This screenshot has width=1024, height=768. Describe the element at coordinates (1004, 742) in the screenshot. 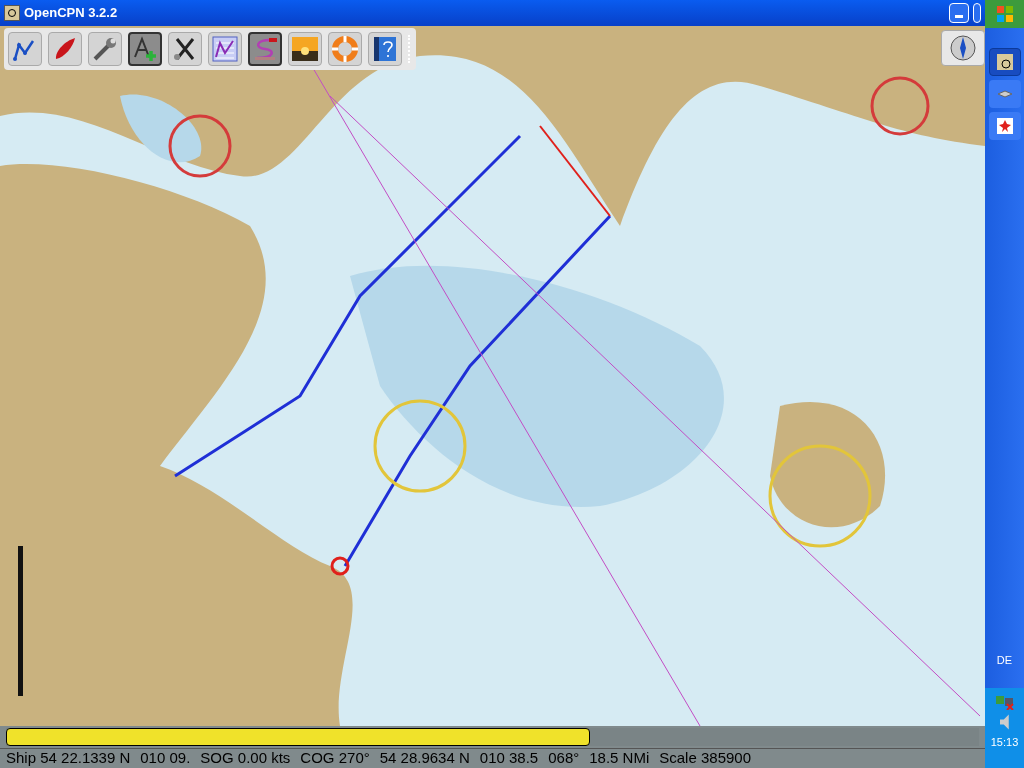

I see `clock: 15:13` at that location.